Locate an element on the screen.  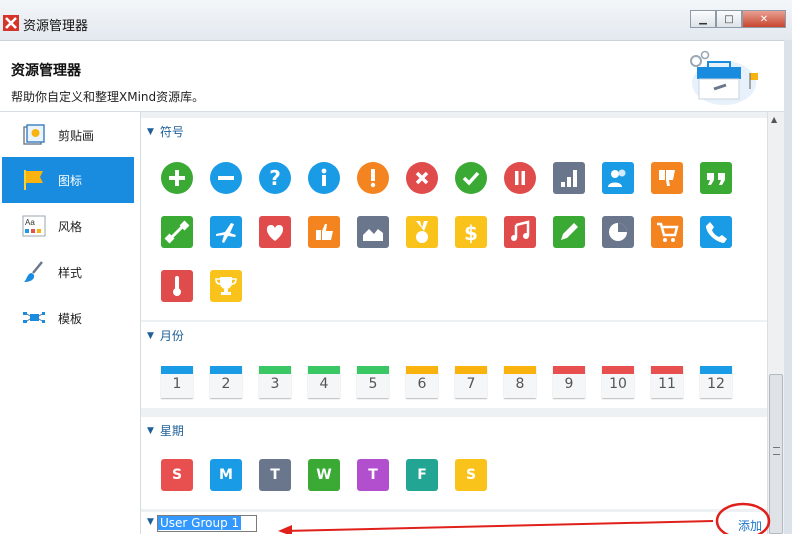
sidebar-item-clipart: 剪贴画 is located at coordinates (68, 135).